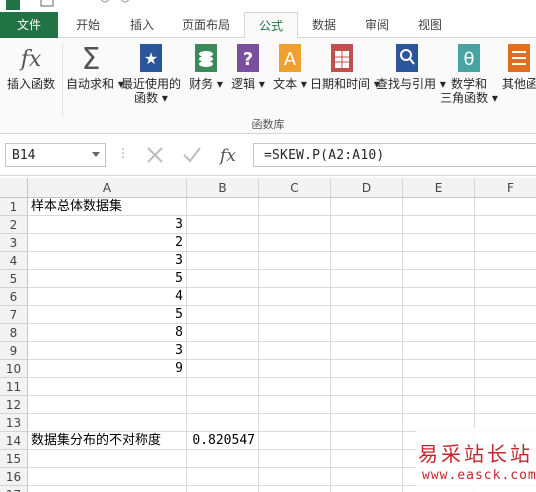 The height and width of the screenshot is (492, 536). Describe the element at coordinates (14, 333) in the screenshot. I see `row-header-8: 8` at that location.